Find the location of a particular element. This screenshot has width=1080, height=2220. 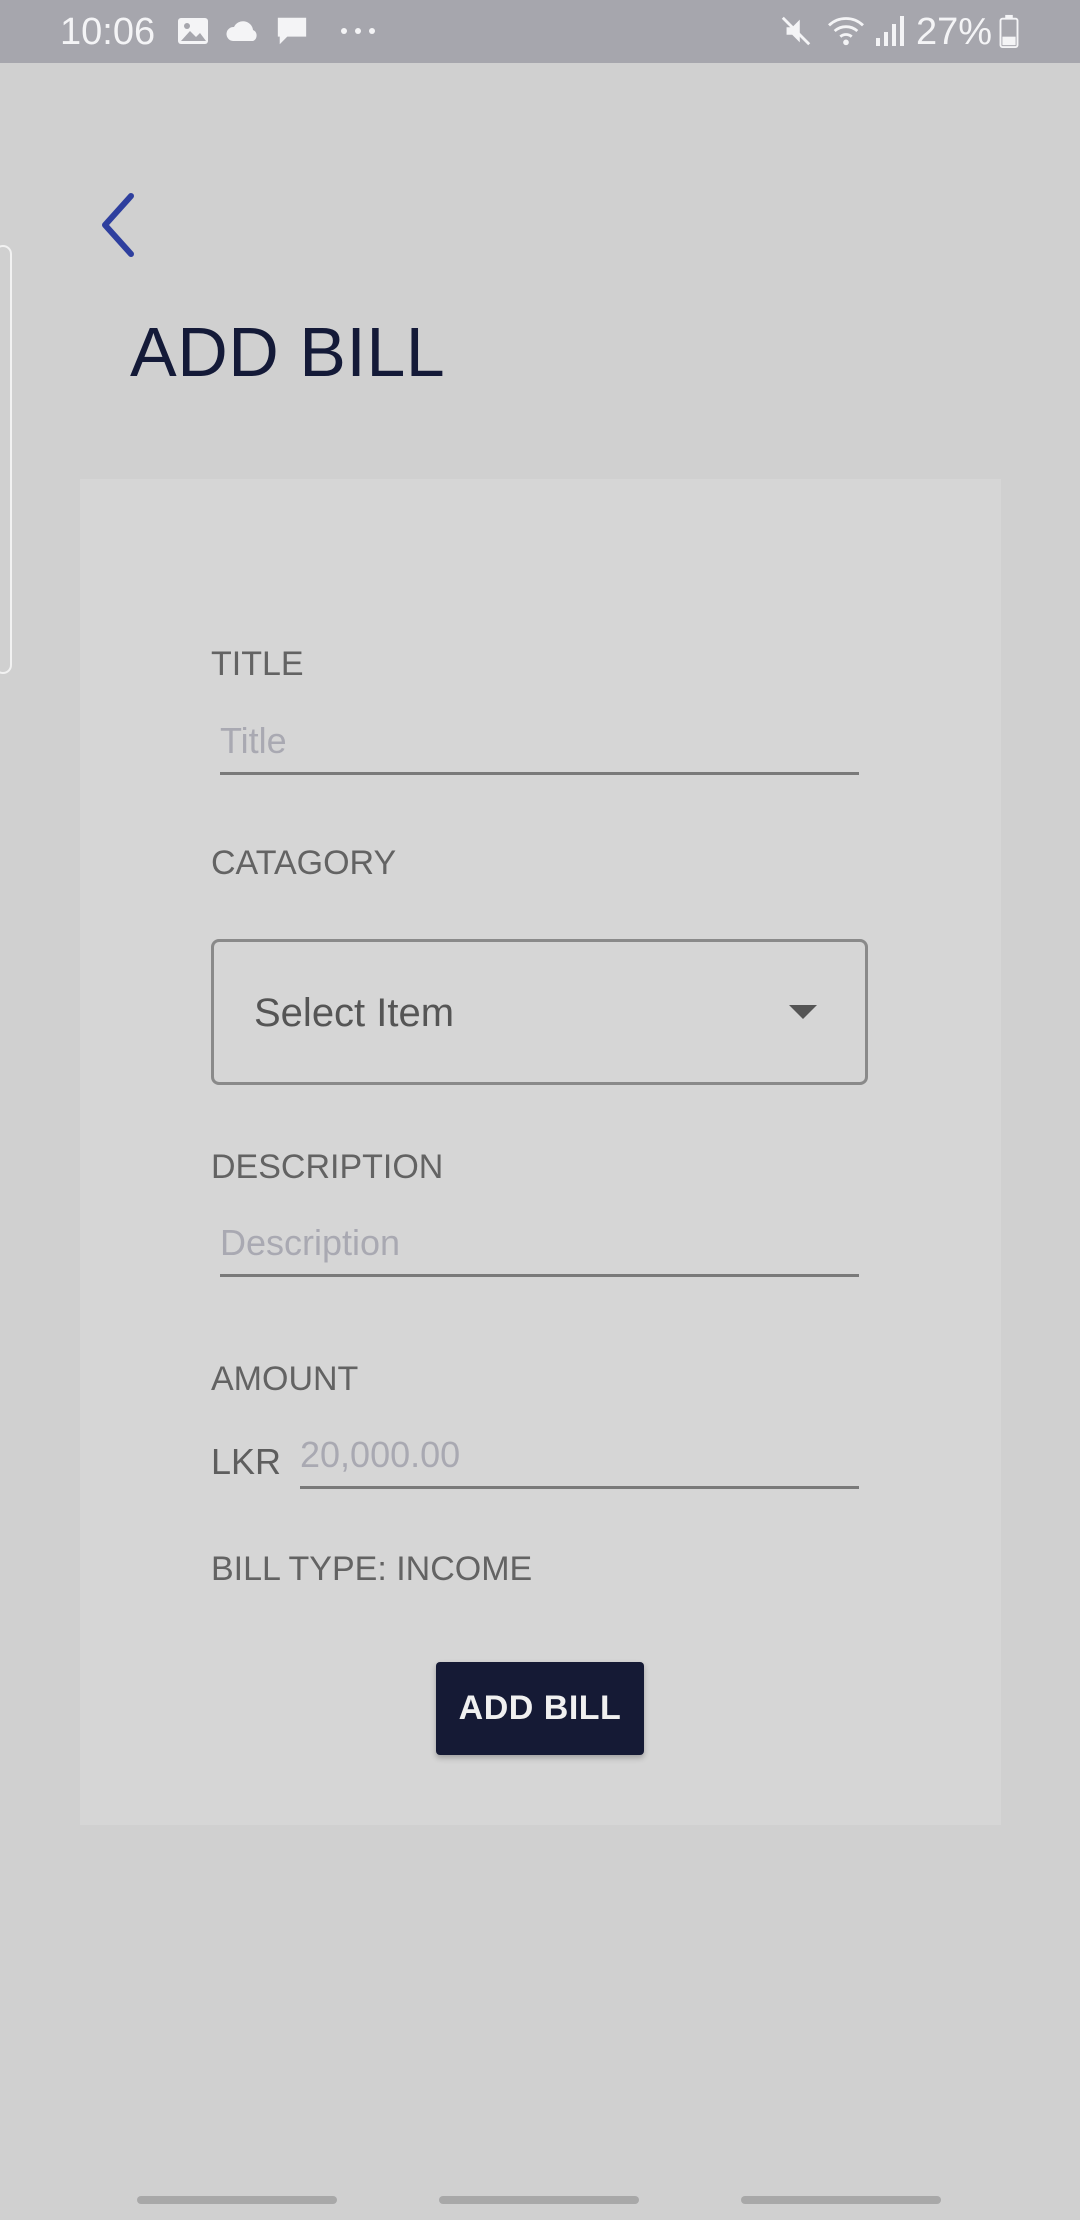

dropdown-arrow-icon is located at coordinates (803, 1012).